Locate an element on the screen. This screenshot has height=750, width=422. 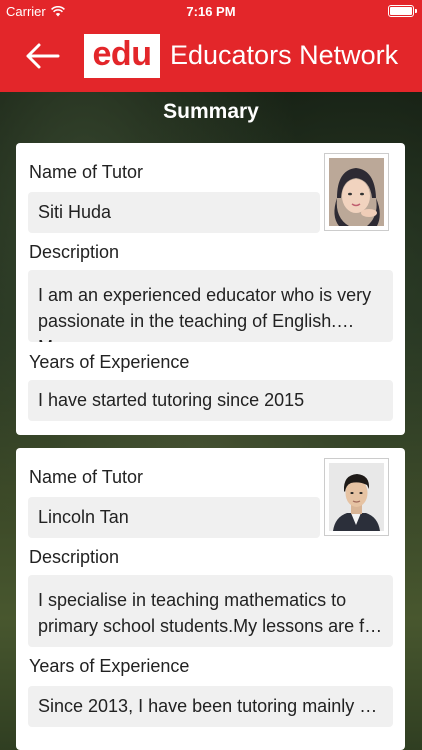
app-bar: edu Educators Network is located at coordinates (211, 57).